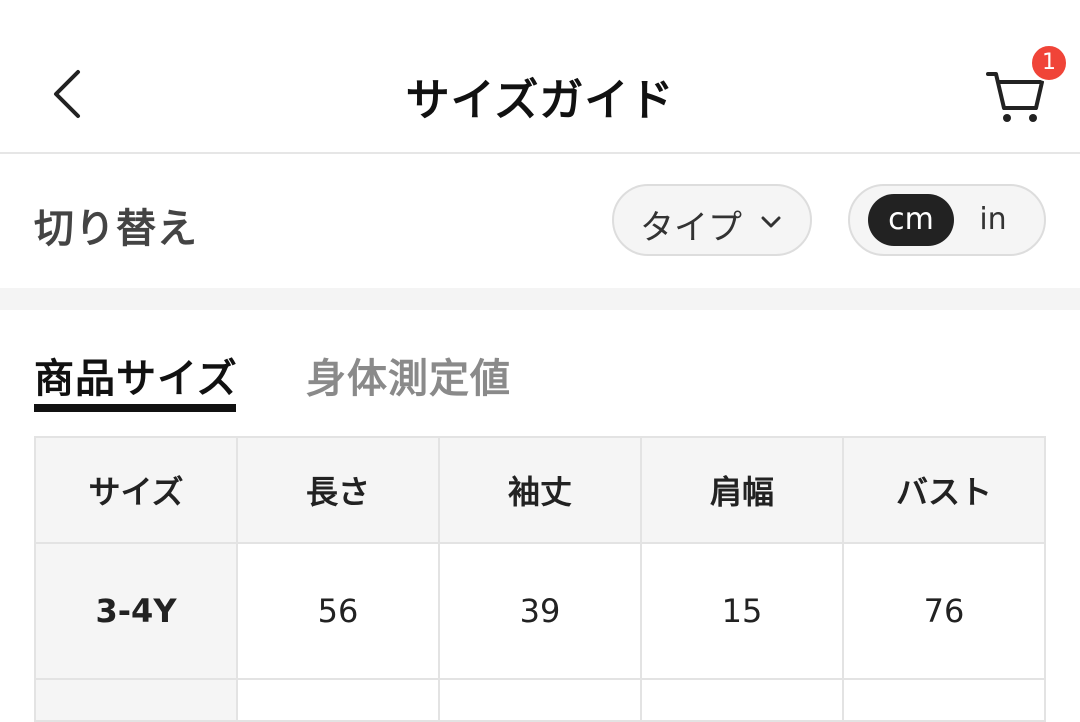 The width and height of the screenshot is (1080, 722). What do you see at coordinates (742, 611) in the screenshot?
I see `cell-shoulder: 15` at bounding box center [742, 611].